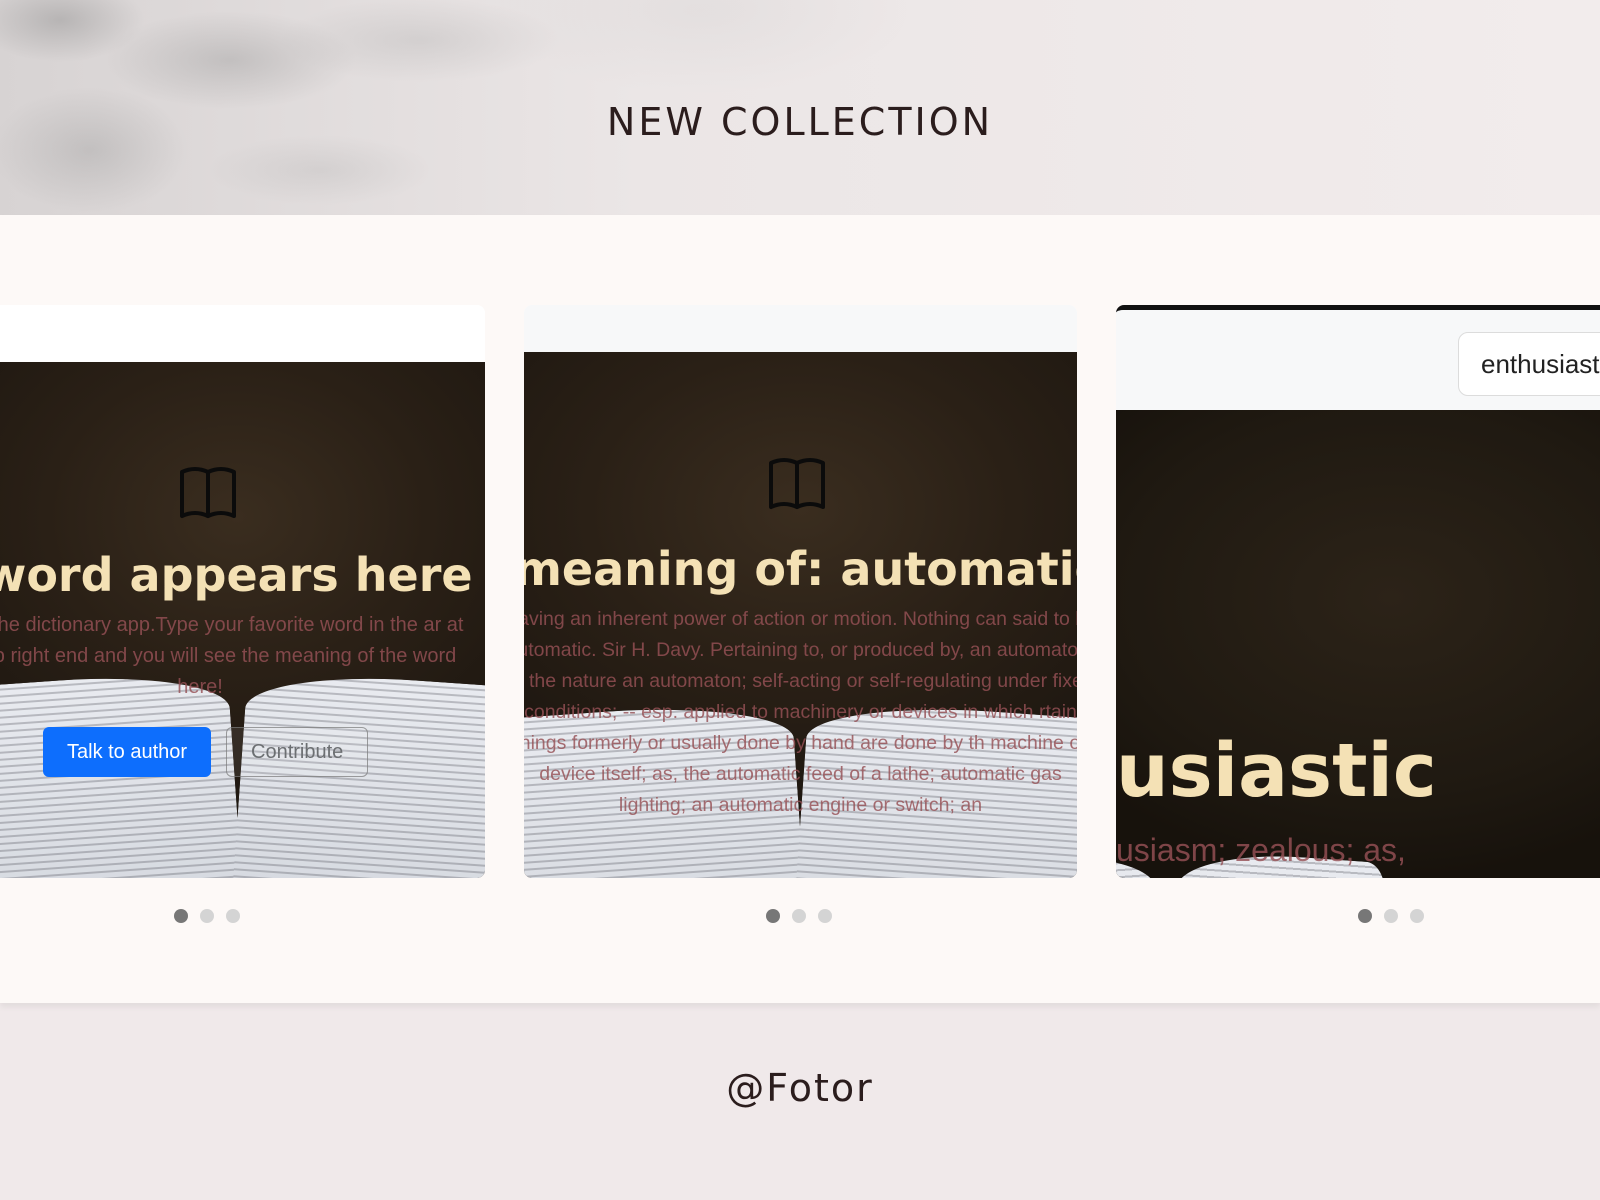 The width and height of the screenshot is (1600, 1200). Describe the element at coordinates (1358, 360) in the screenshot. I see `navbar: enthusiast` at that location.